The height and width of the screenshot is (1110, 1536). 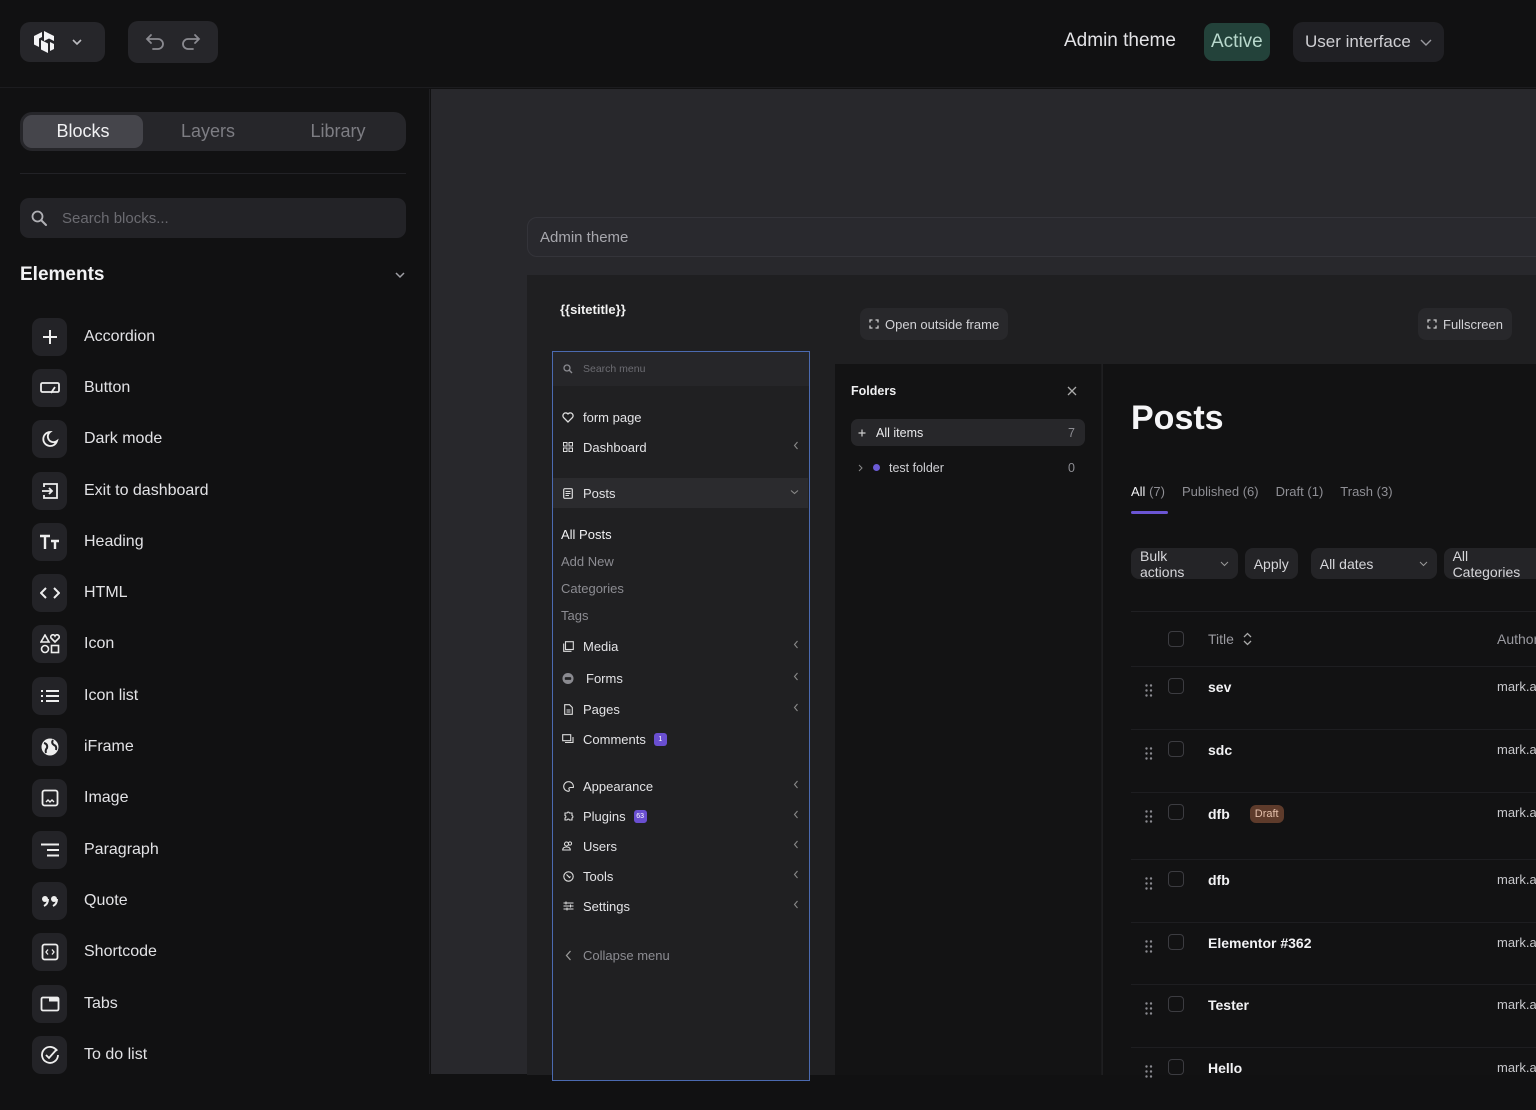 I want to click on tab-blocks: Blocks, so click(x=83, y=131).